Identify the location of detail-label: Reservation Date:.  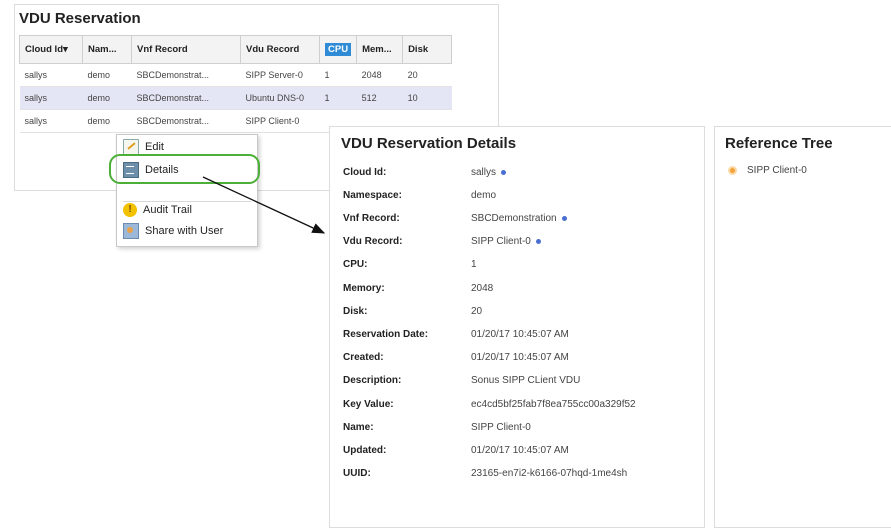
(386, 334).